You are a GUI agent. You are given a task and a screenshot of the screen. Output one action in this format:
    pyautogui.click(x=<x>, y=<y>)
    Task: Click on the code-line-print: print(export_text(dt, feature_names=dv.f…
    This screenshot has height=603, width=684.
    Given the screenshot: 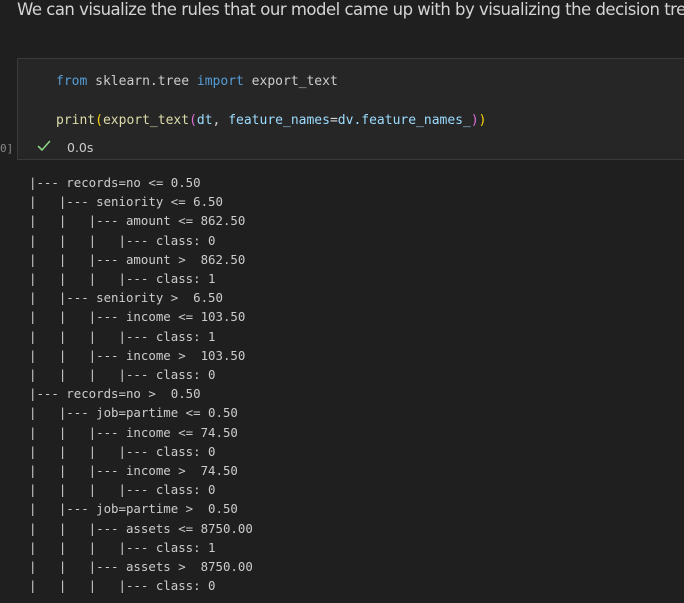 What is the action you would take?
    pyautogui.click(x=271, y=121)
    